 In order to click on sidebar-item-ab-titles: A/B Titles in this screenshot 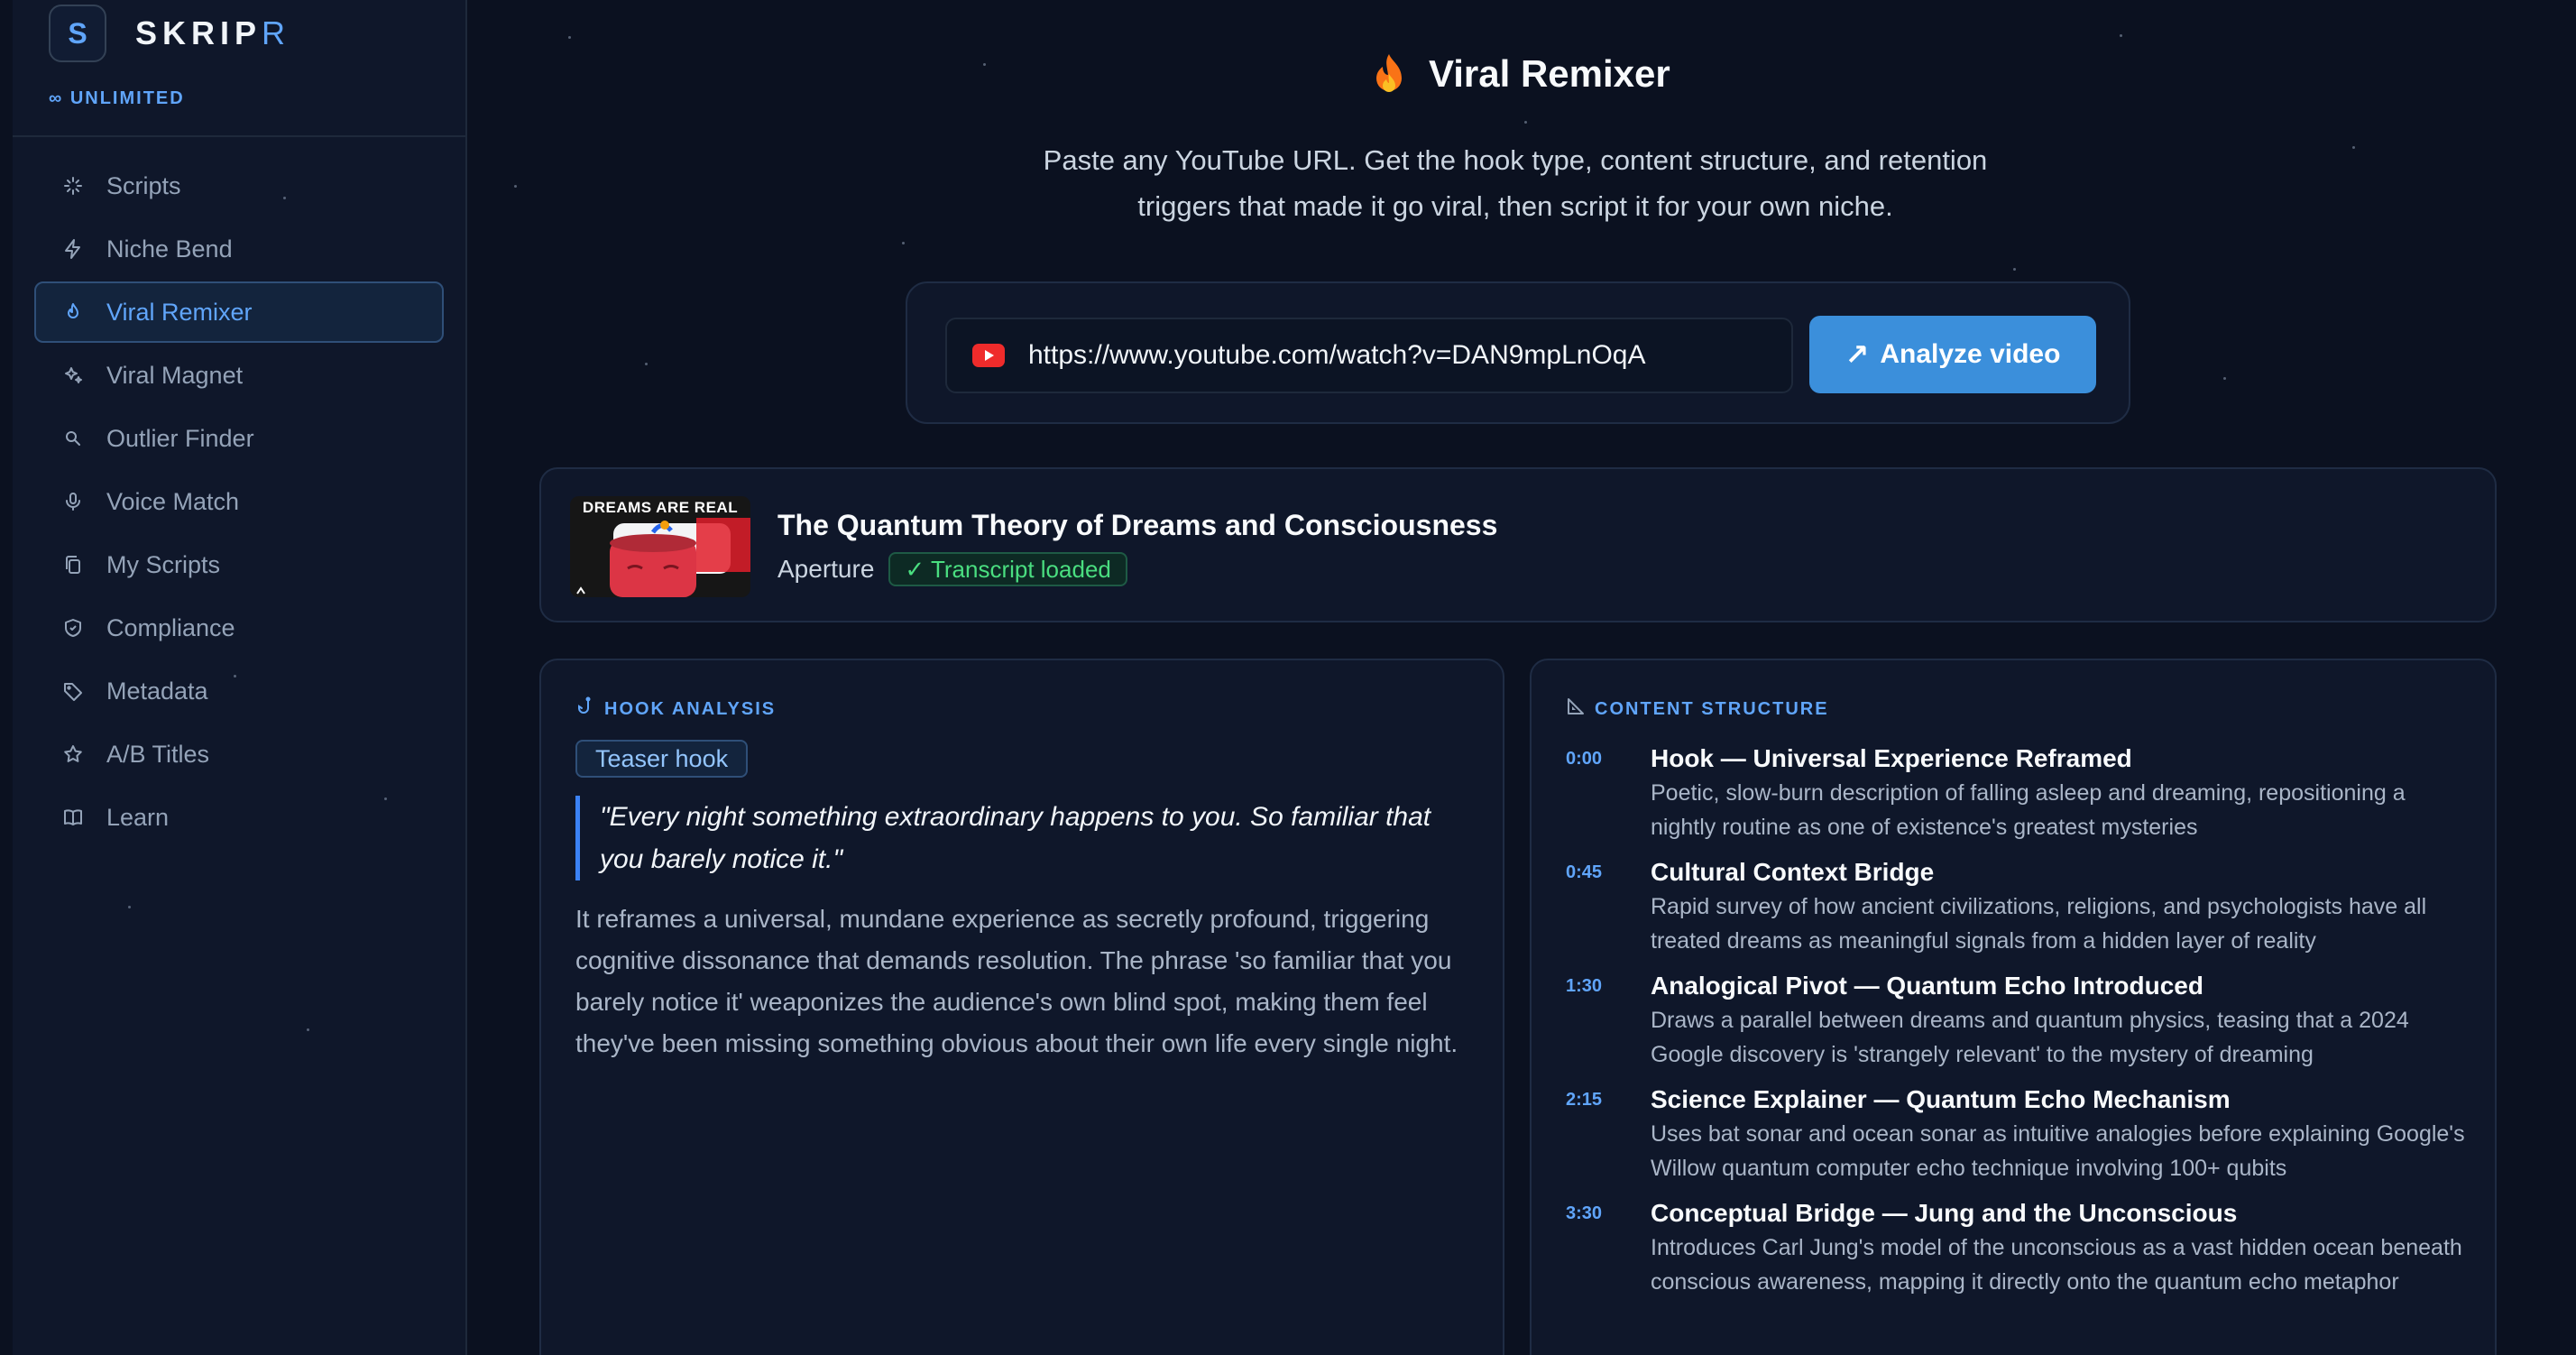, I will do `click(239, 755)`.